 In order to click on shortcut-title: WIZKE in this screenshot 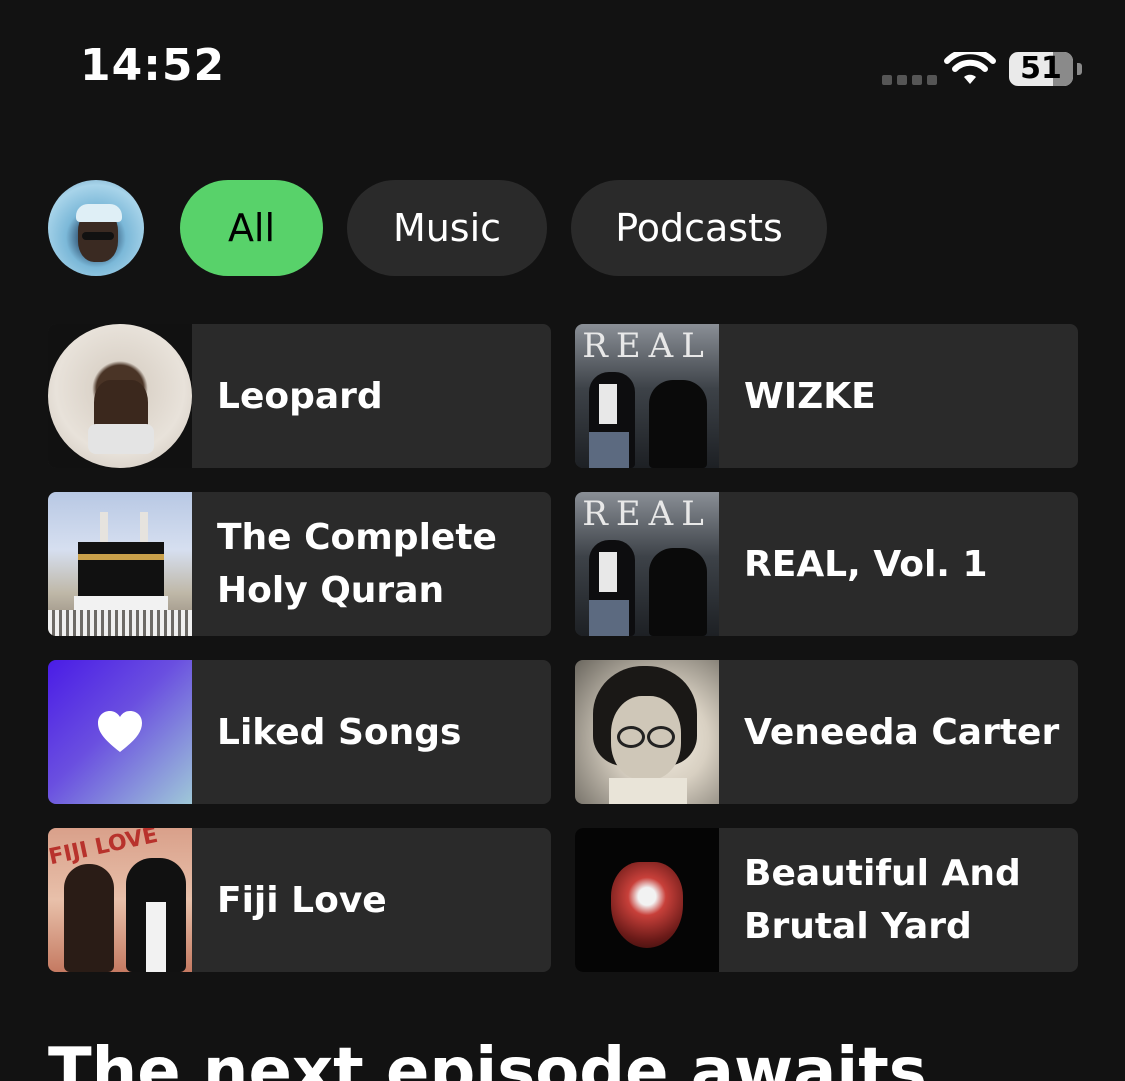, I will do `click(810, 396)`.